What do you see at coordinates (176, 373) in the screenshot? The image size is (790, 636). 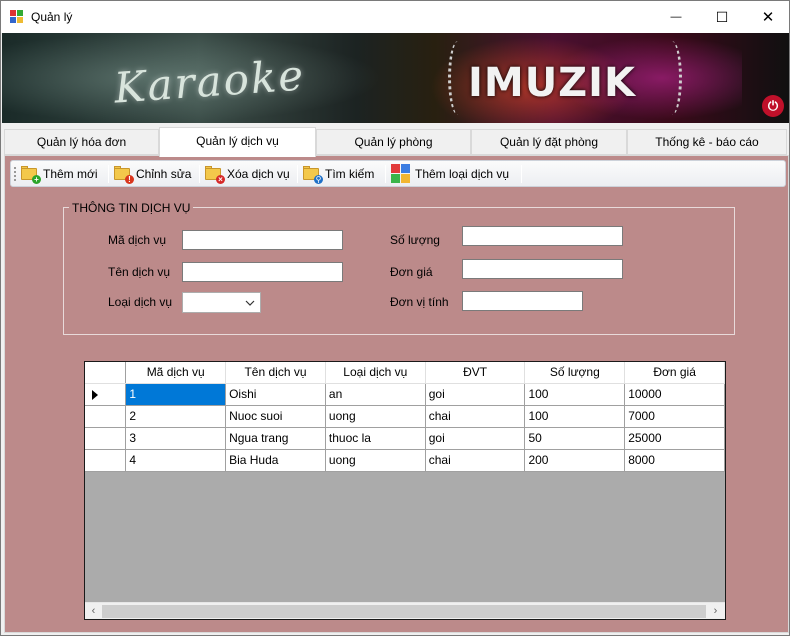 I see `column-header-ma: Mã dịch vụ` at bounding box center [176, 373].